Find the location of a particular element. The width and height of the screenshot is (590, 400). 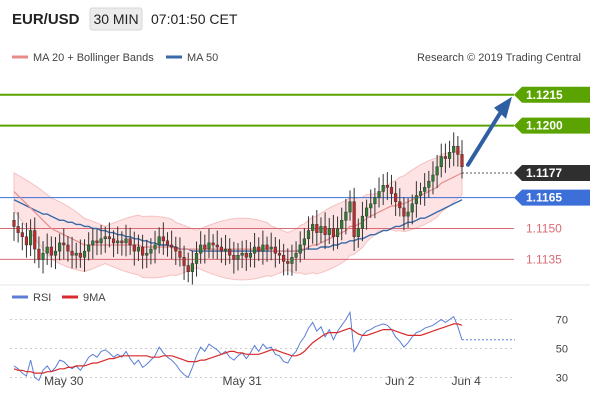

level-label-1.1150: 1.1150 is located at coordinates (544, 229).